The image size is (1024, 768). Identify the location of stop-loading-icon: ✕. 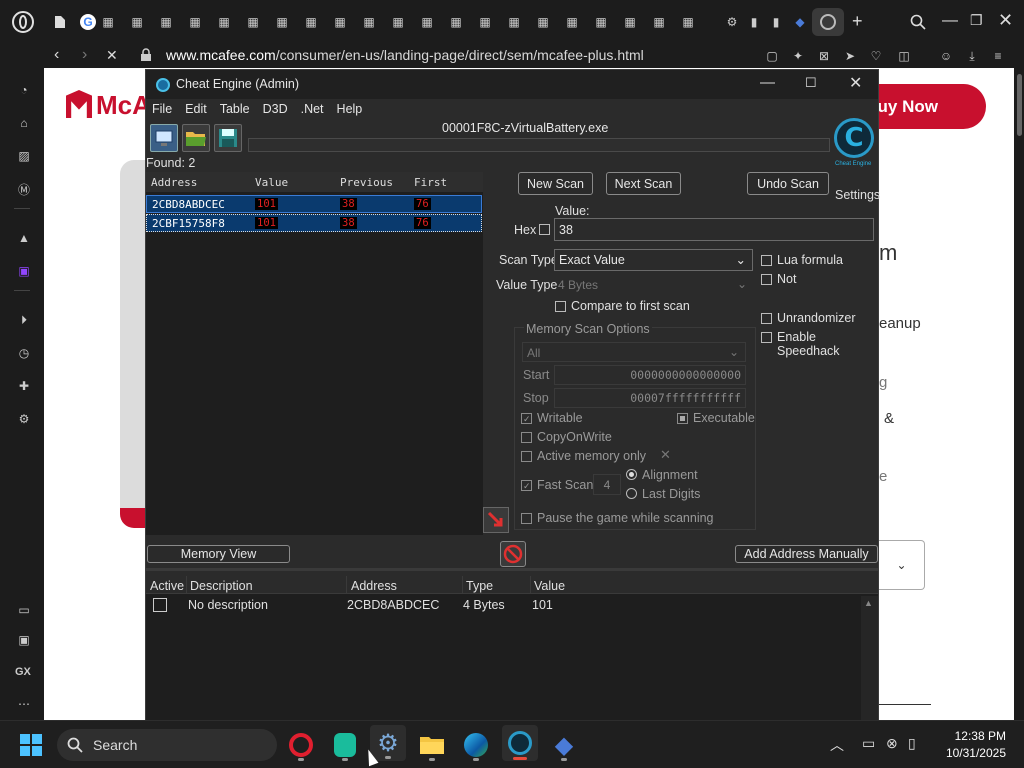
(112, 55).